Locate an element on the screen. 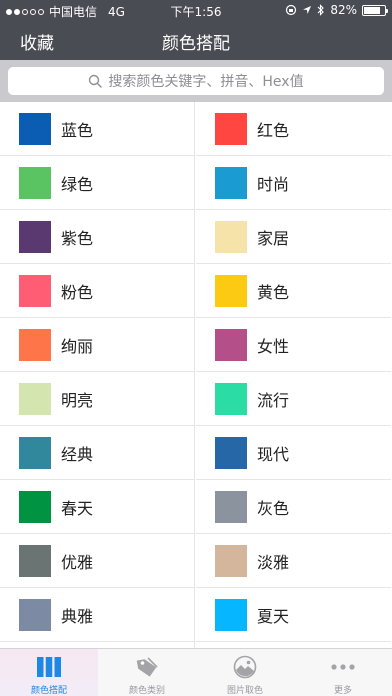 The height and width of the screenshot is (696, 392). tab-label: 颜色类别 is located at coordinates (146, 691).